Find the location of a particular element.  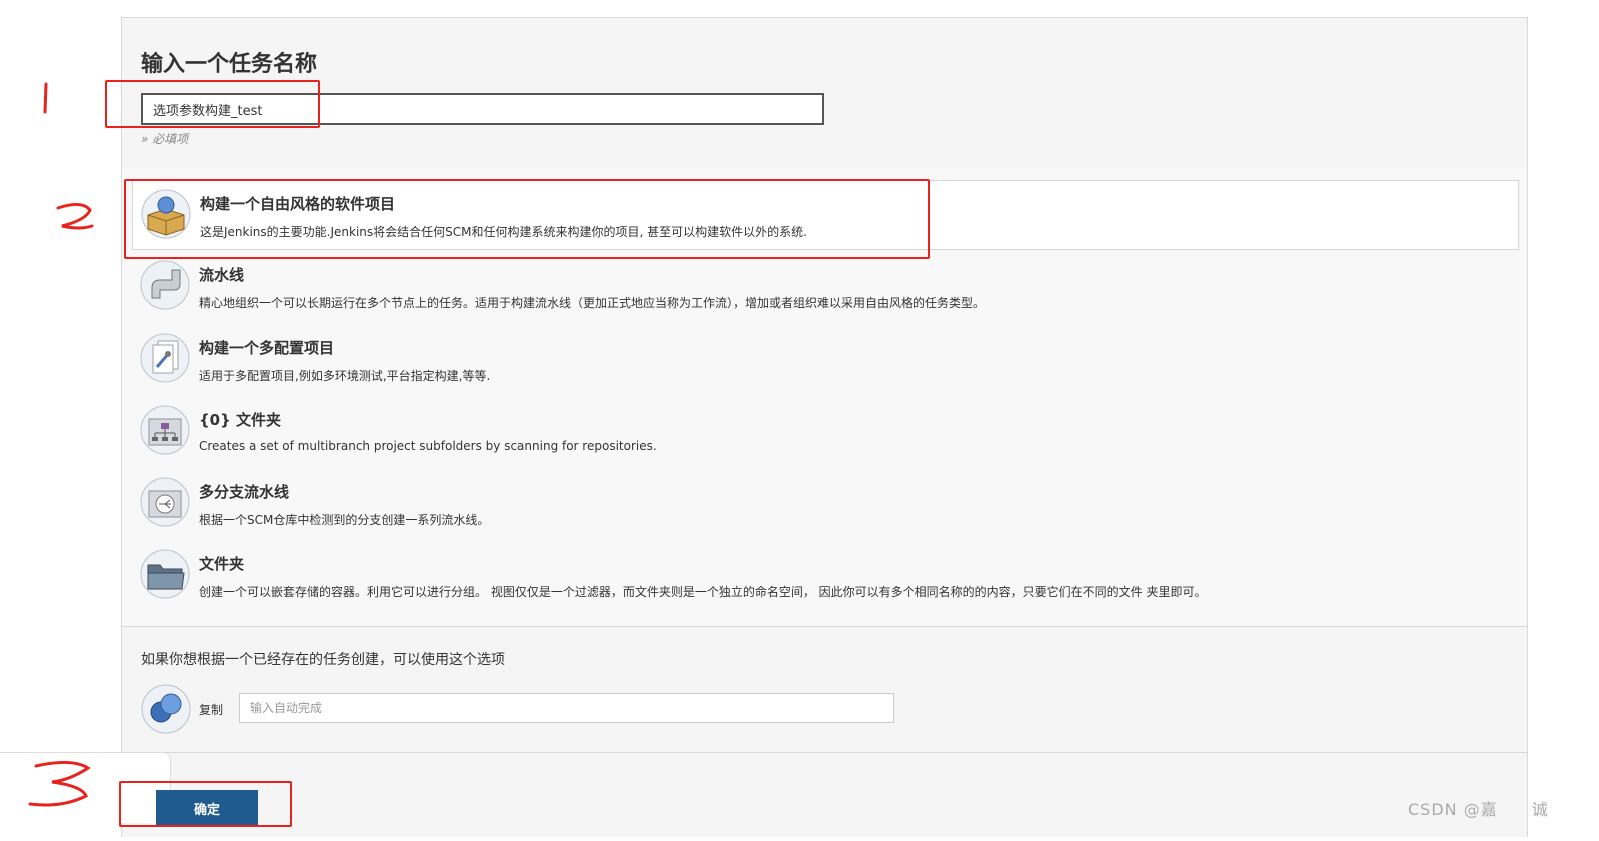

page-title: 输入一个任务名称 is located at coordinates (229, 64).